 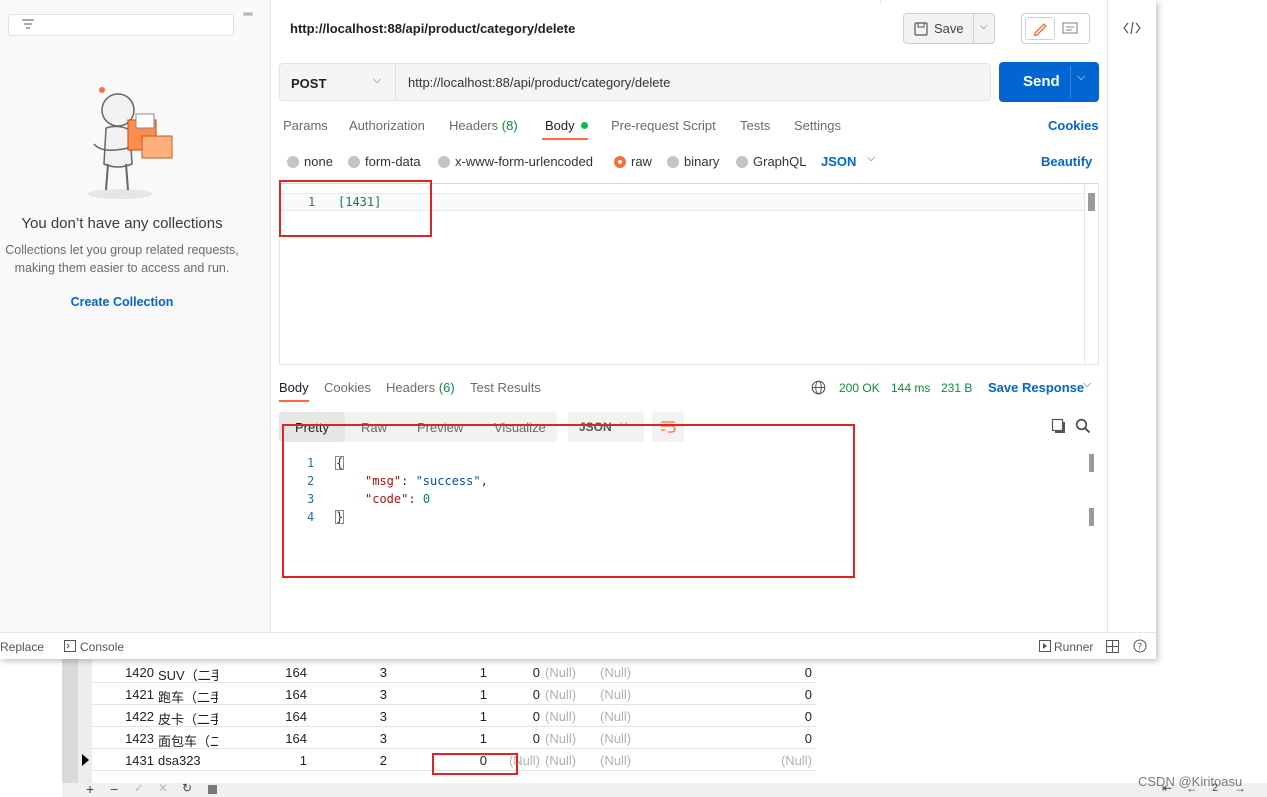 I want to click on radio-raw, so click(x=620, y=162).